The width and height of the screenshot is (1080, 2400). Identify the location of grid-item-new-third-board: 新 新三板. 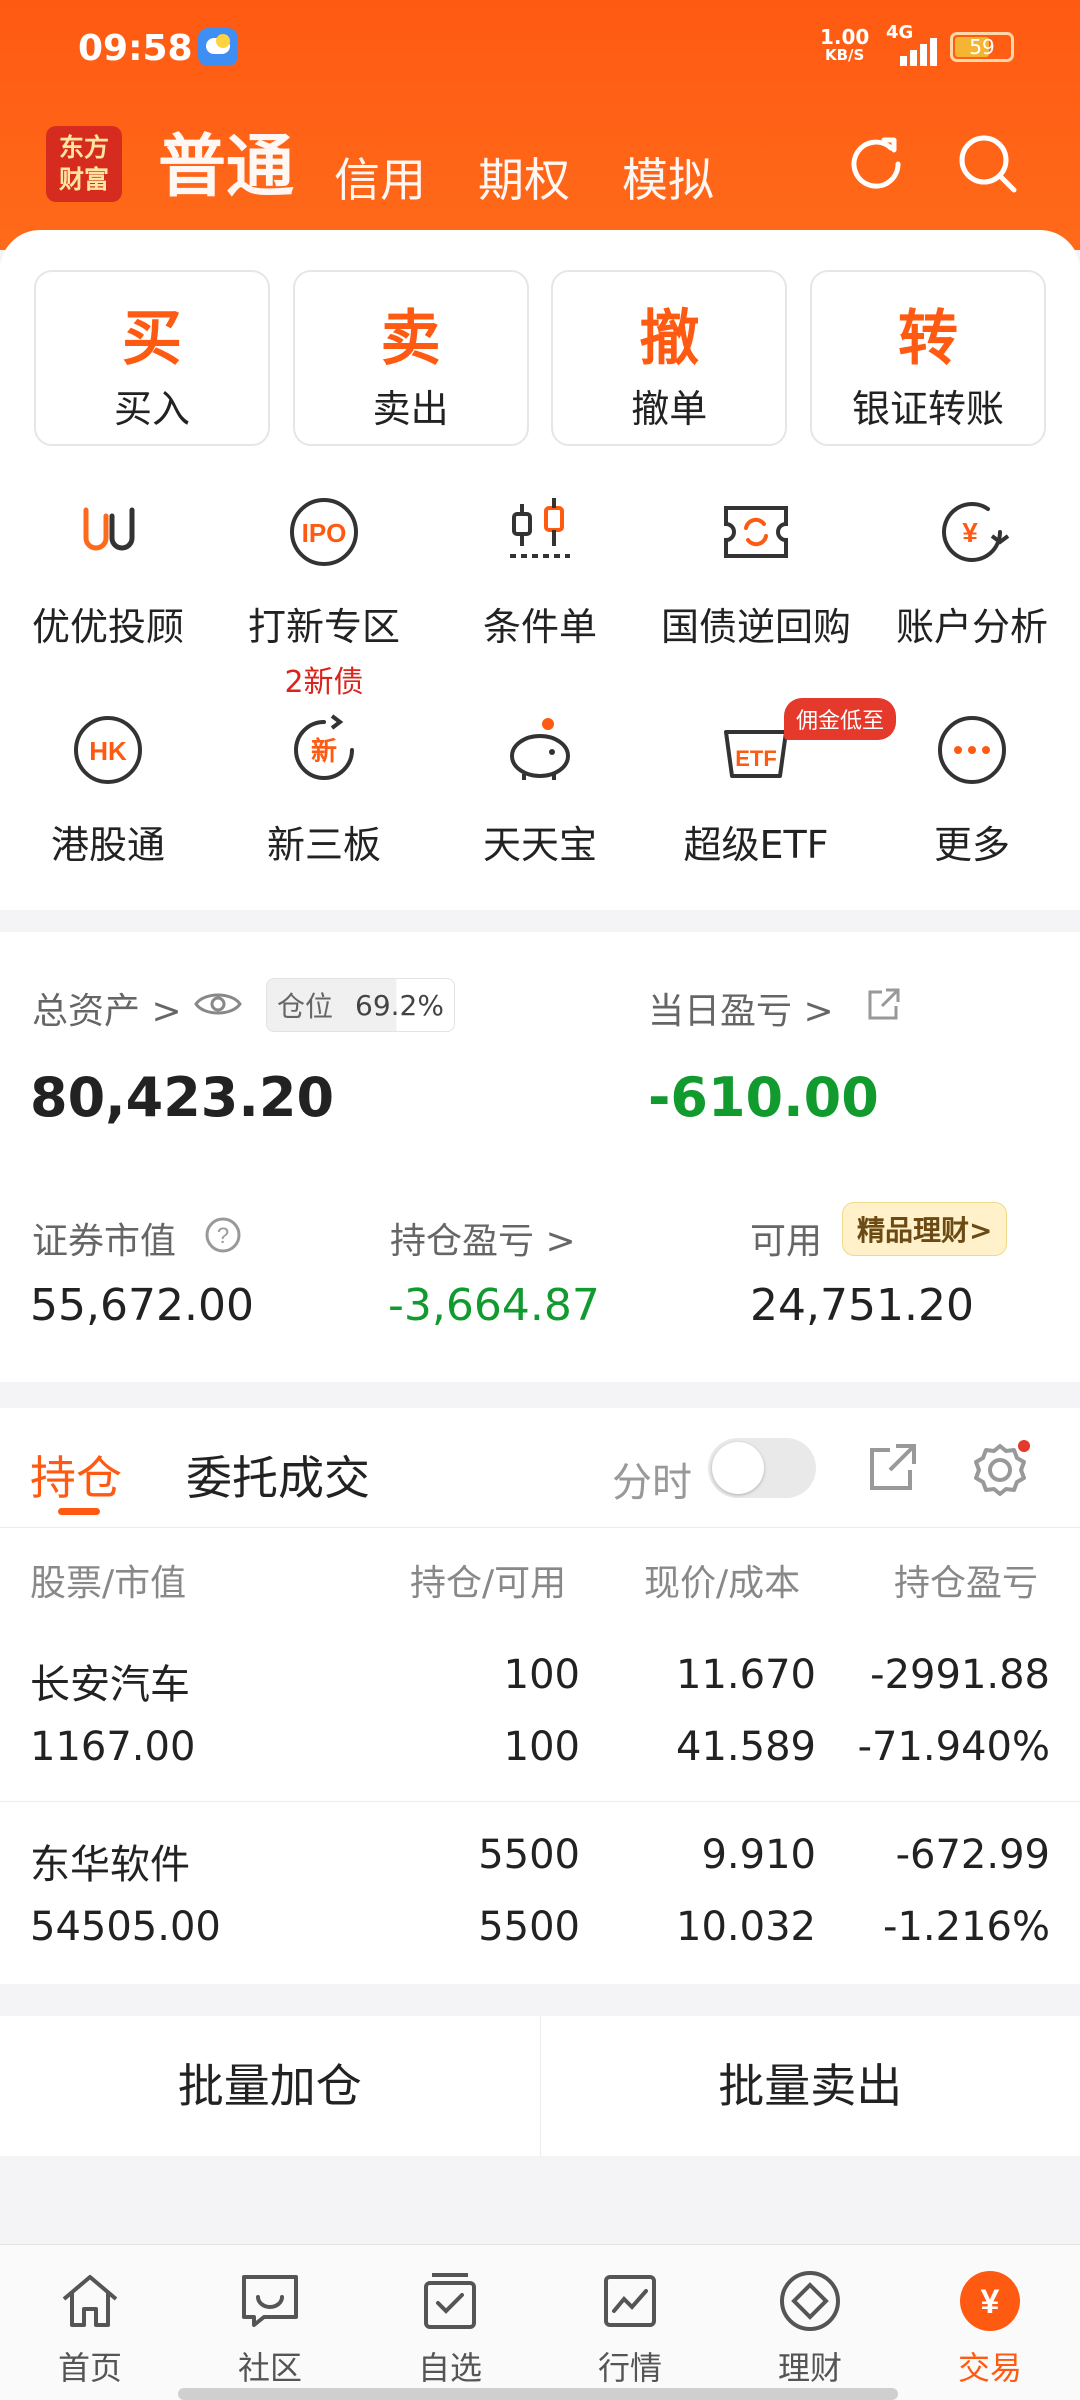
(324, 807).